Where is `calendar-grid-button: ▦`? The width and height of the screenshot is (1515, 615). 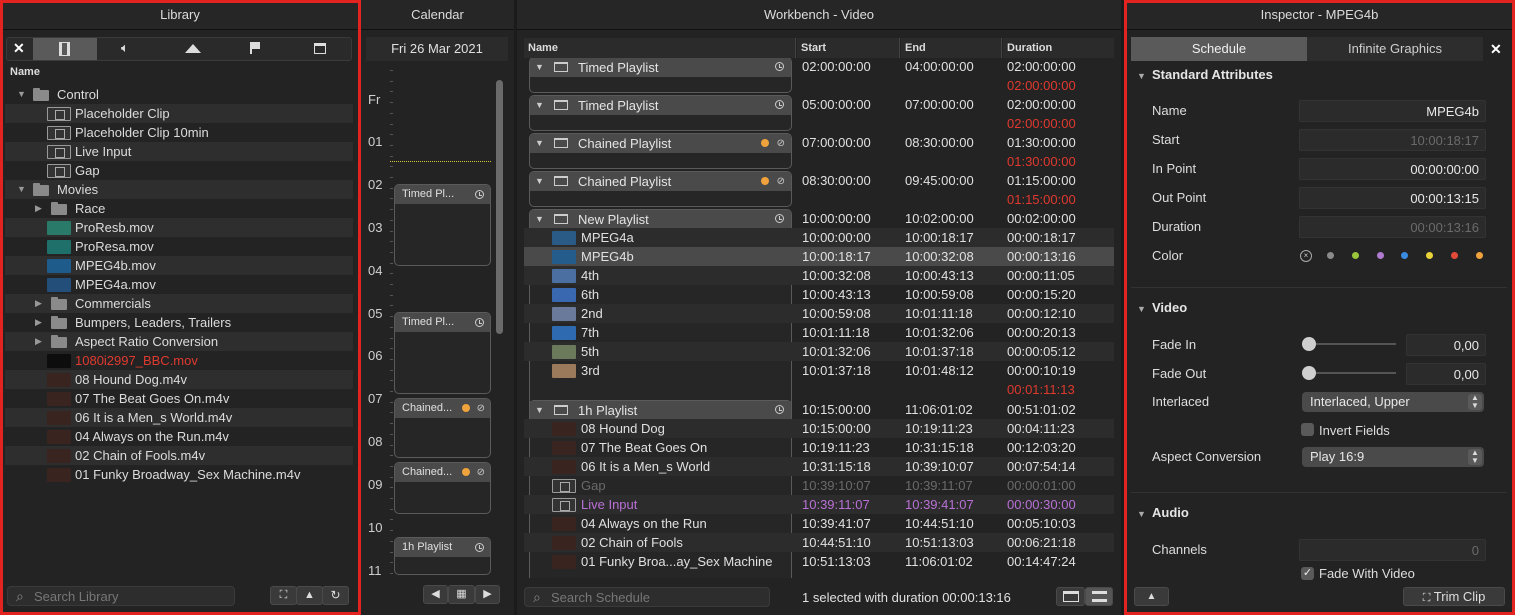
calendar-grid-button: ▦ is located at coordinates (461, 594).